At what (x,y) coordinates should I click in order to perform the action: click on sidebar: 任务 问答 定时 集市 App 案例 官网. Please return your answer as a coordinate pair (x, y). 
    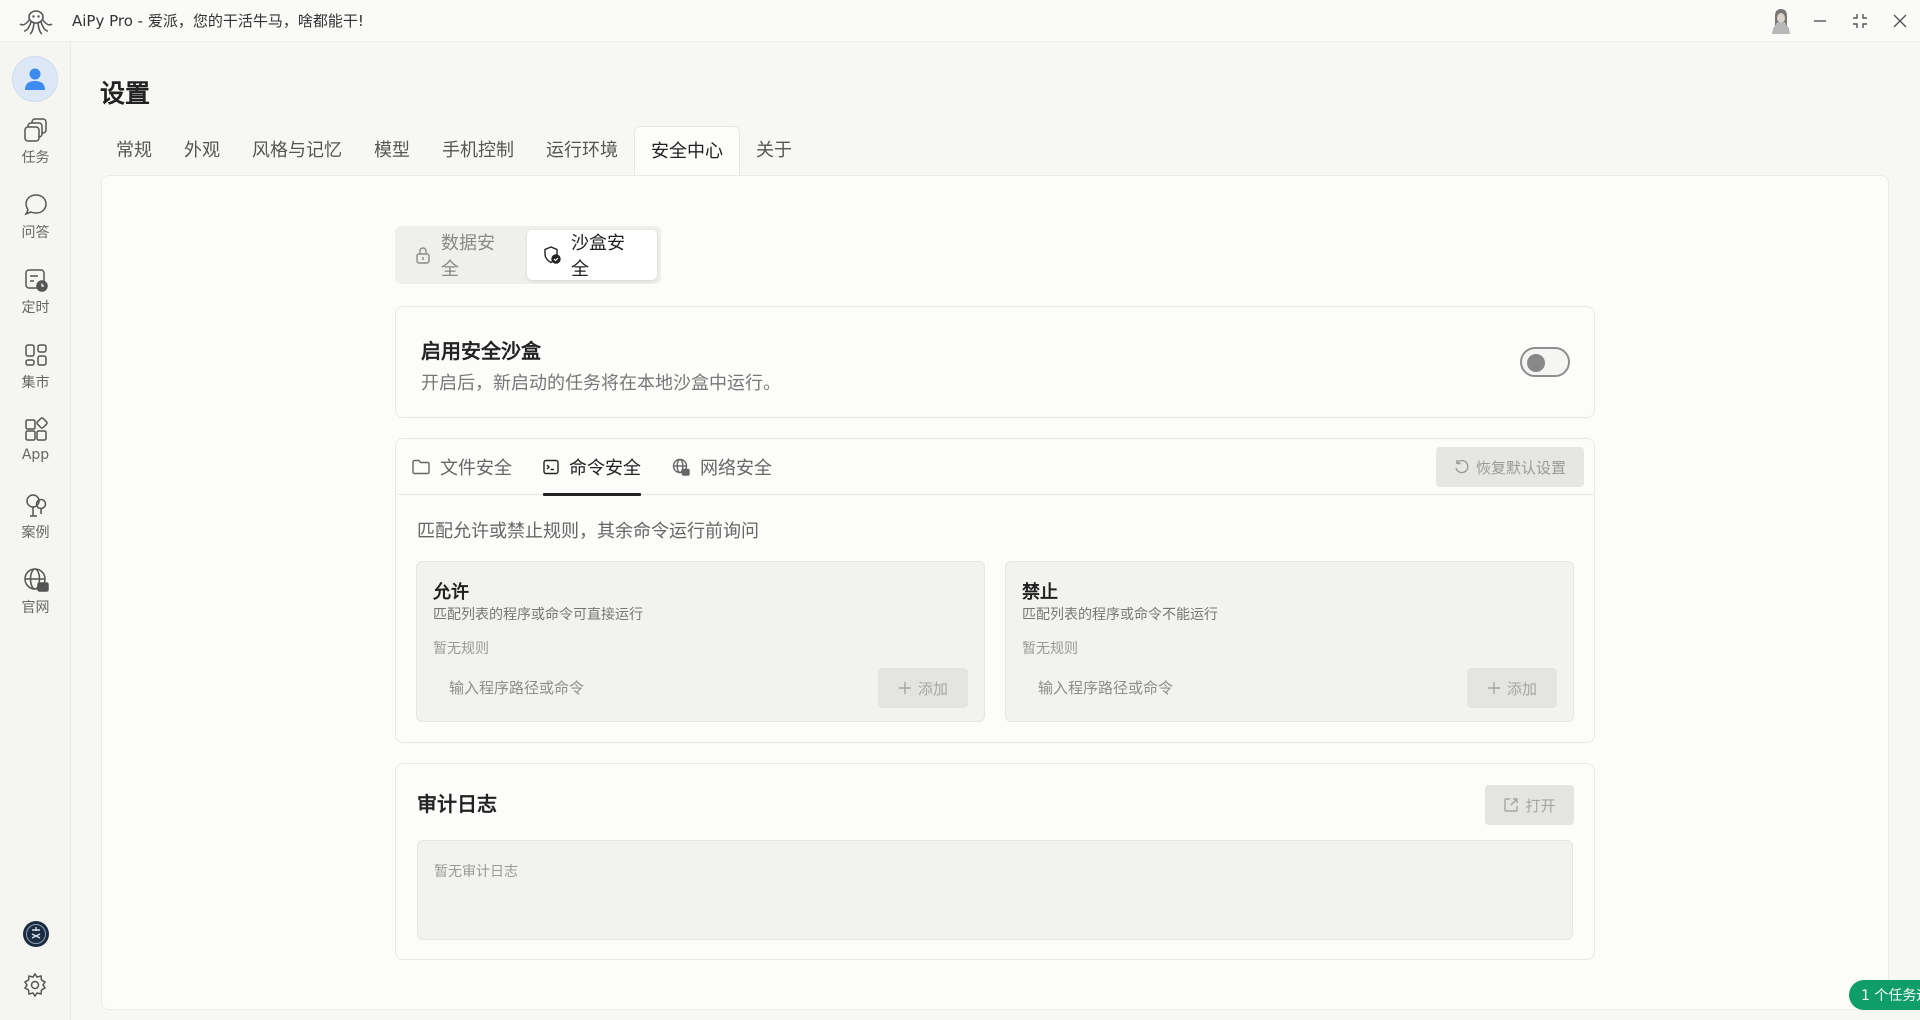
    Looking at the image, I should click on (35, 531).